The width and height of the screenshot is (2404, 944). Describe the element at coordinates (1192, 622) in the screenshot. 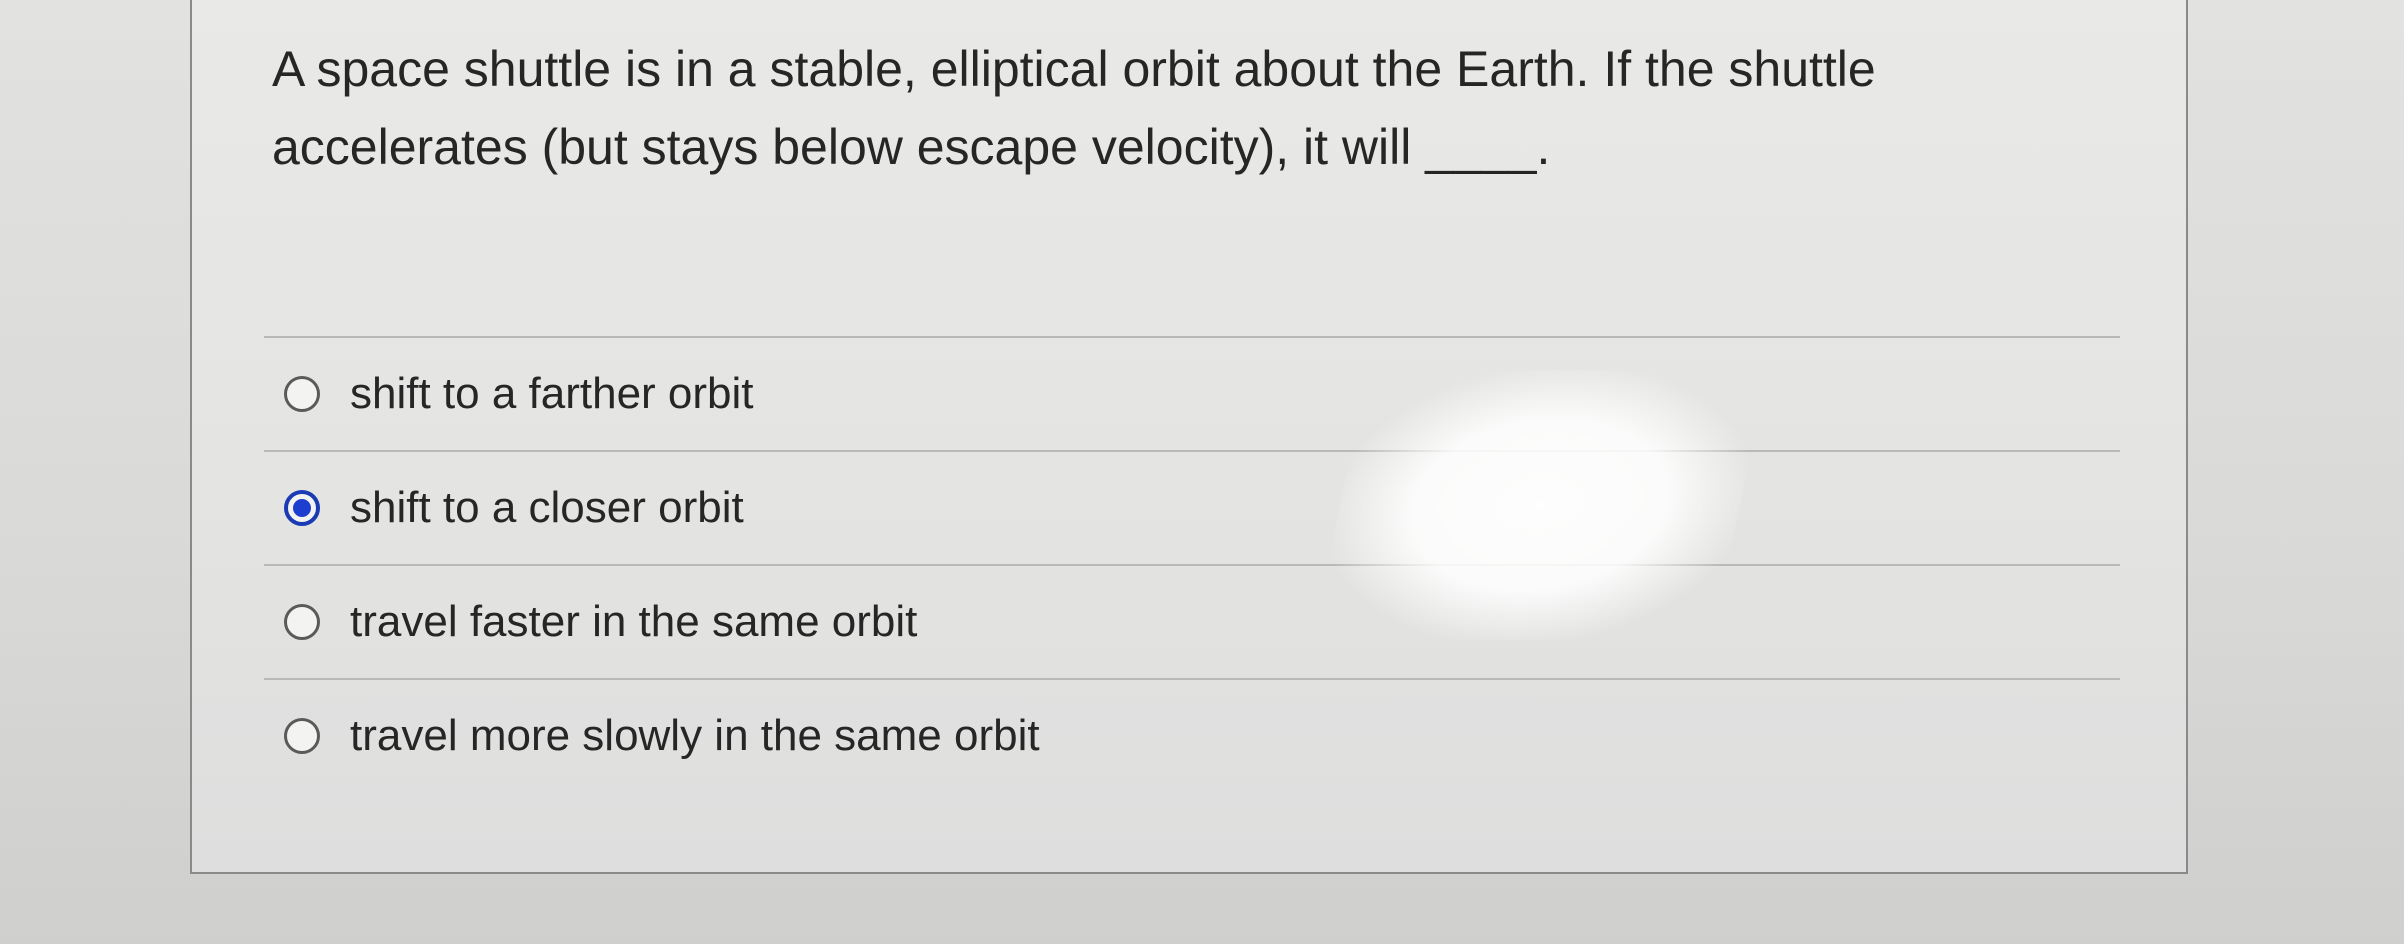

I see `answer-option-faster-same-orbit: travel faster in the same orbit` at that location.